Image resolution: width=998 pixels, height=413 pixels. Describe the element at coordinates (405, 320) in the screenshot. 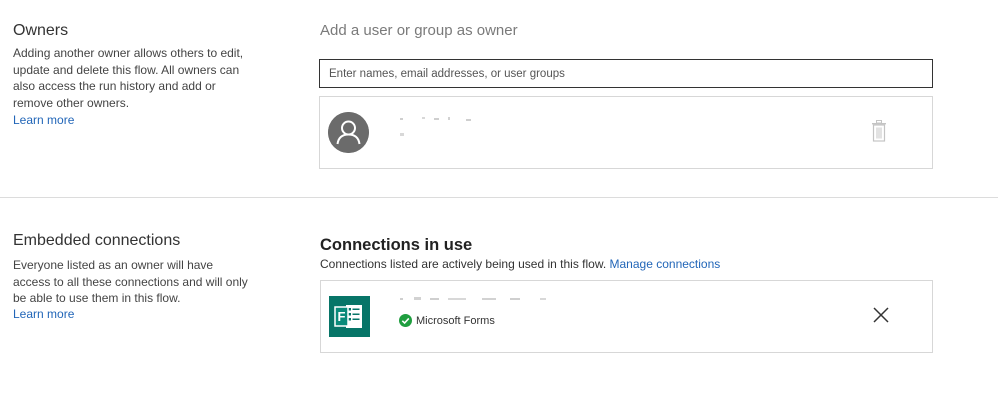

I see `check-circle-icon` at that location.